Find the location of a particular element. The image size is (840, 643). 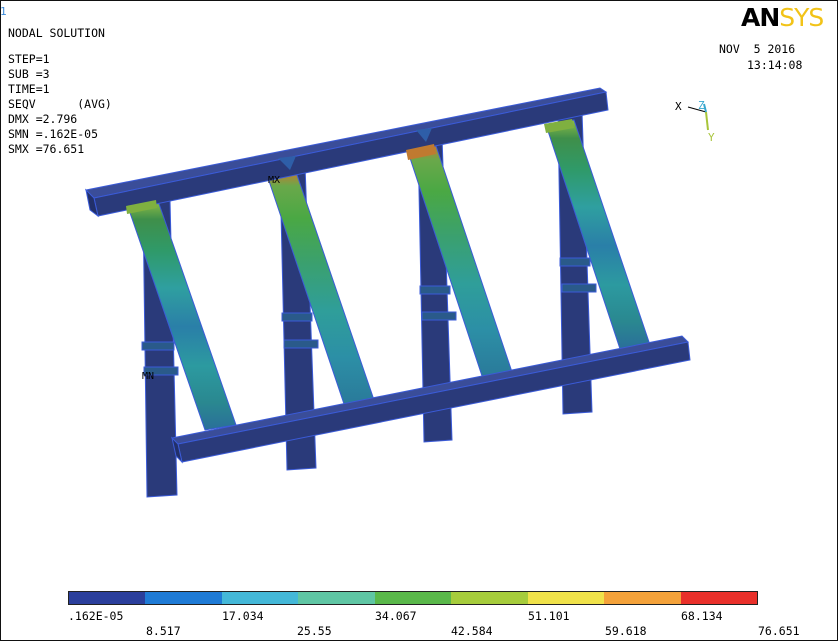

triad-x-label: X is located at coordinates (678, 106).